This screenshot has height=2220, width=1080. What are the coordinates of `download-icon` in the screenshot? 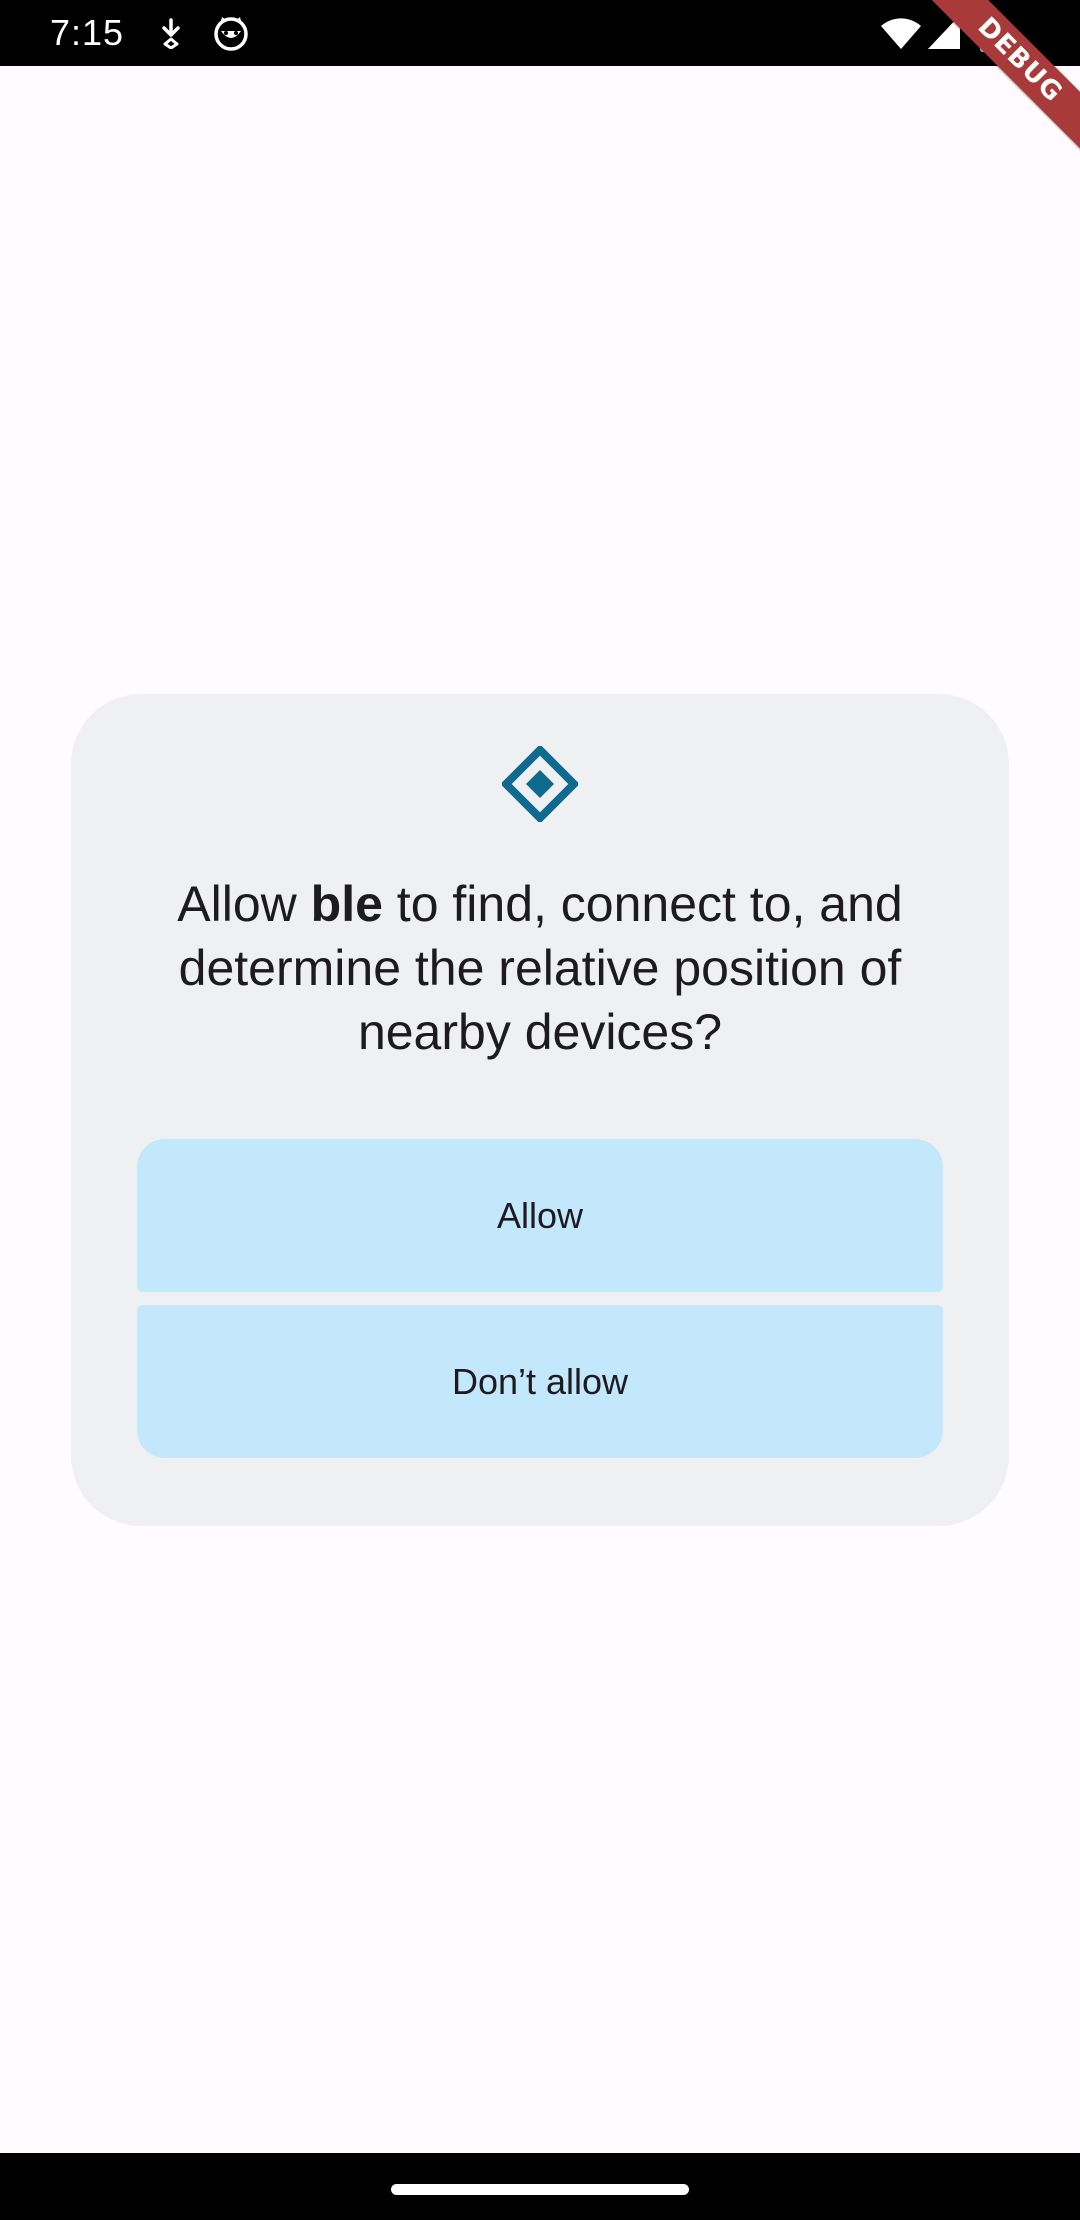 It's located at (171, 33).